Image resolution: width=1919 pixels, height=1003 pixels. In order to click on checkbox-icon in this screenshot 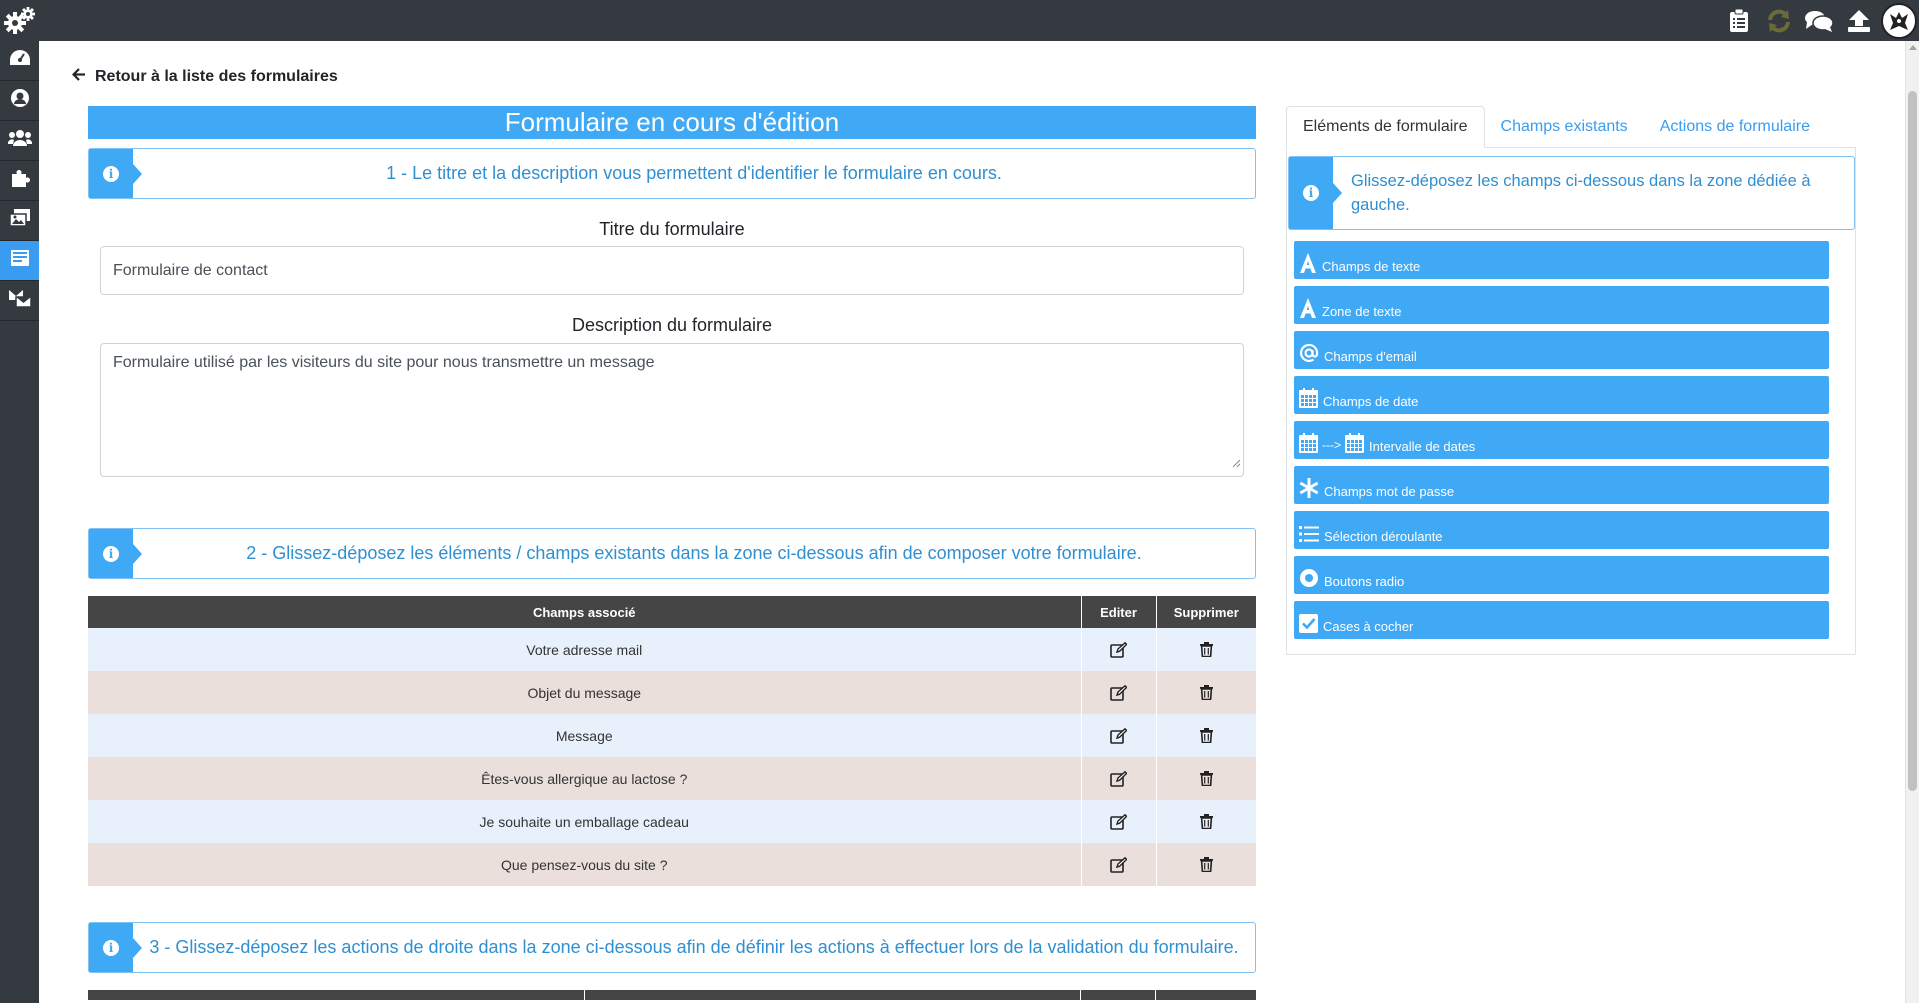, I will do `click(1308, 623)`.